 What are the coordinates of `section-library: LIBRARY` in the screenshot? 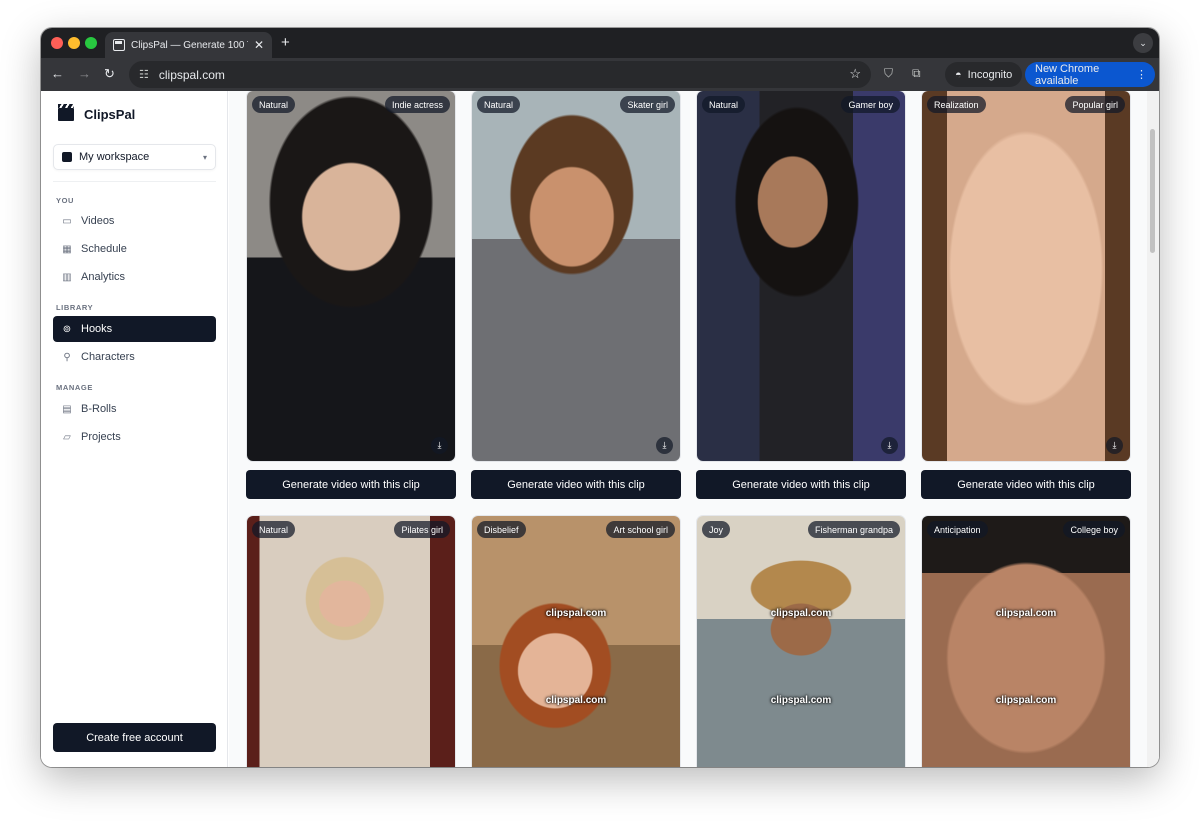 It's located at (75, 307).